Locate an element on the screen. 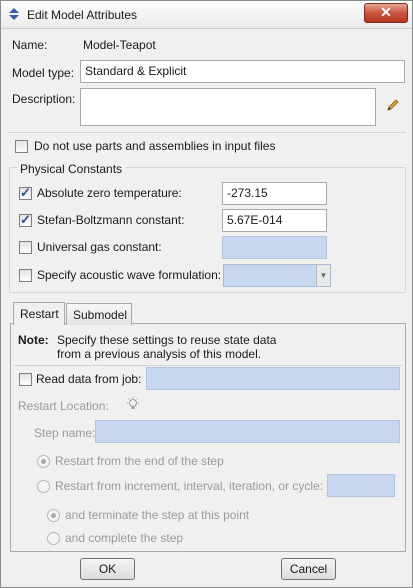 The height and width of the screenshot is (588, 413). name-label: Name: is located at coordinates (30, 45).